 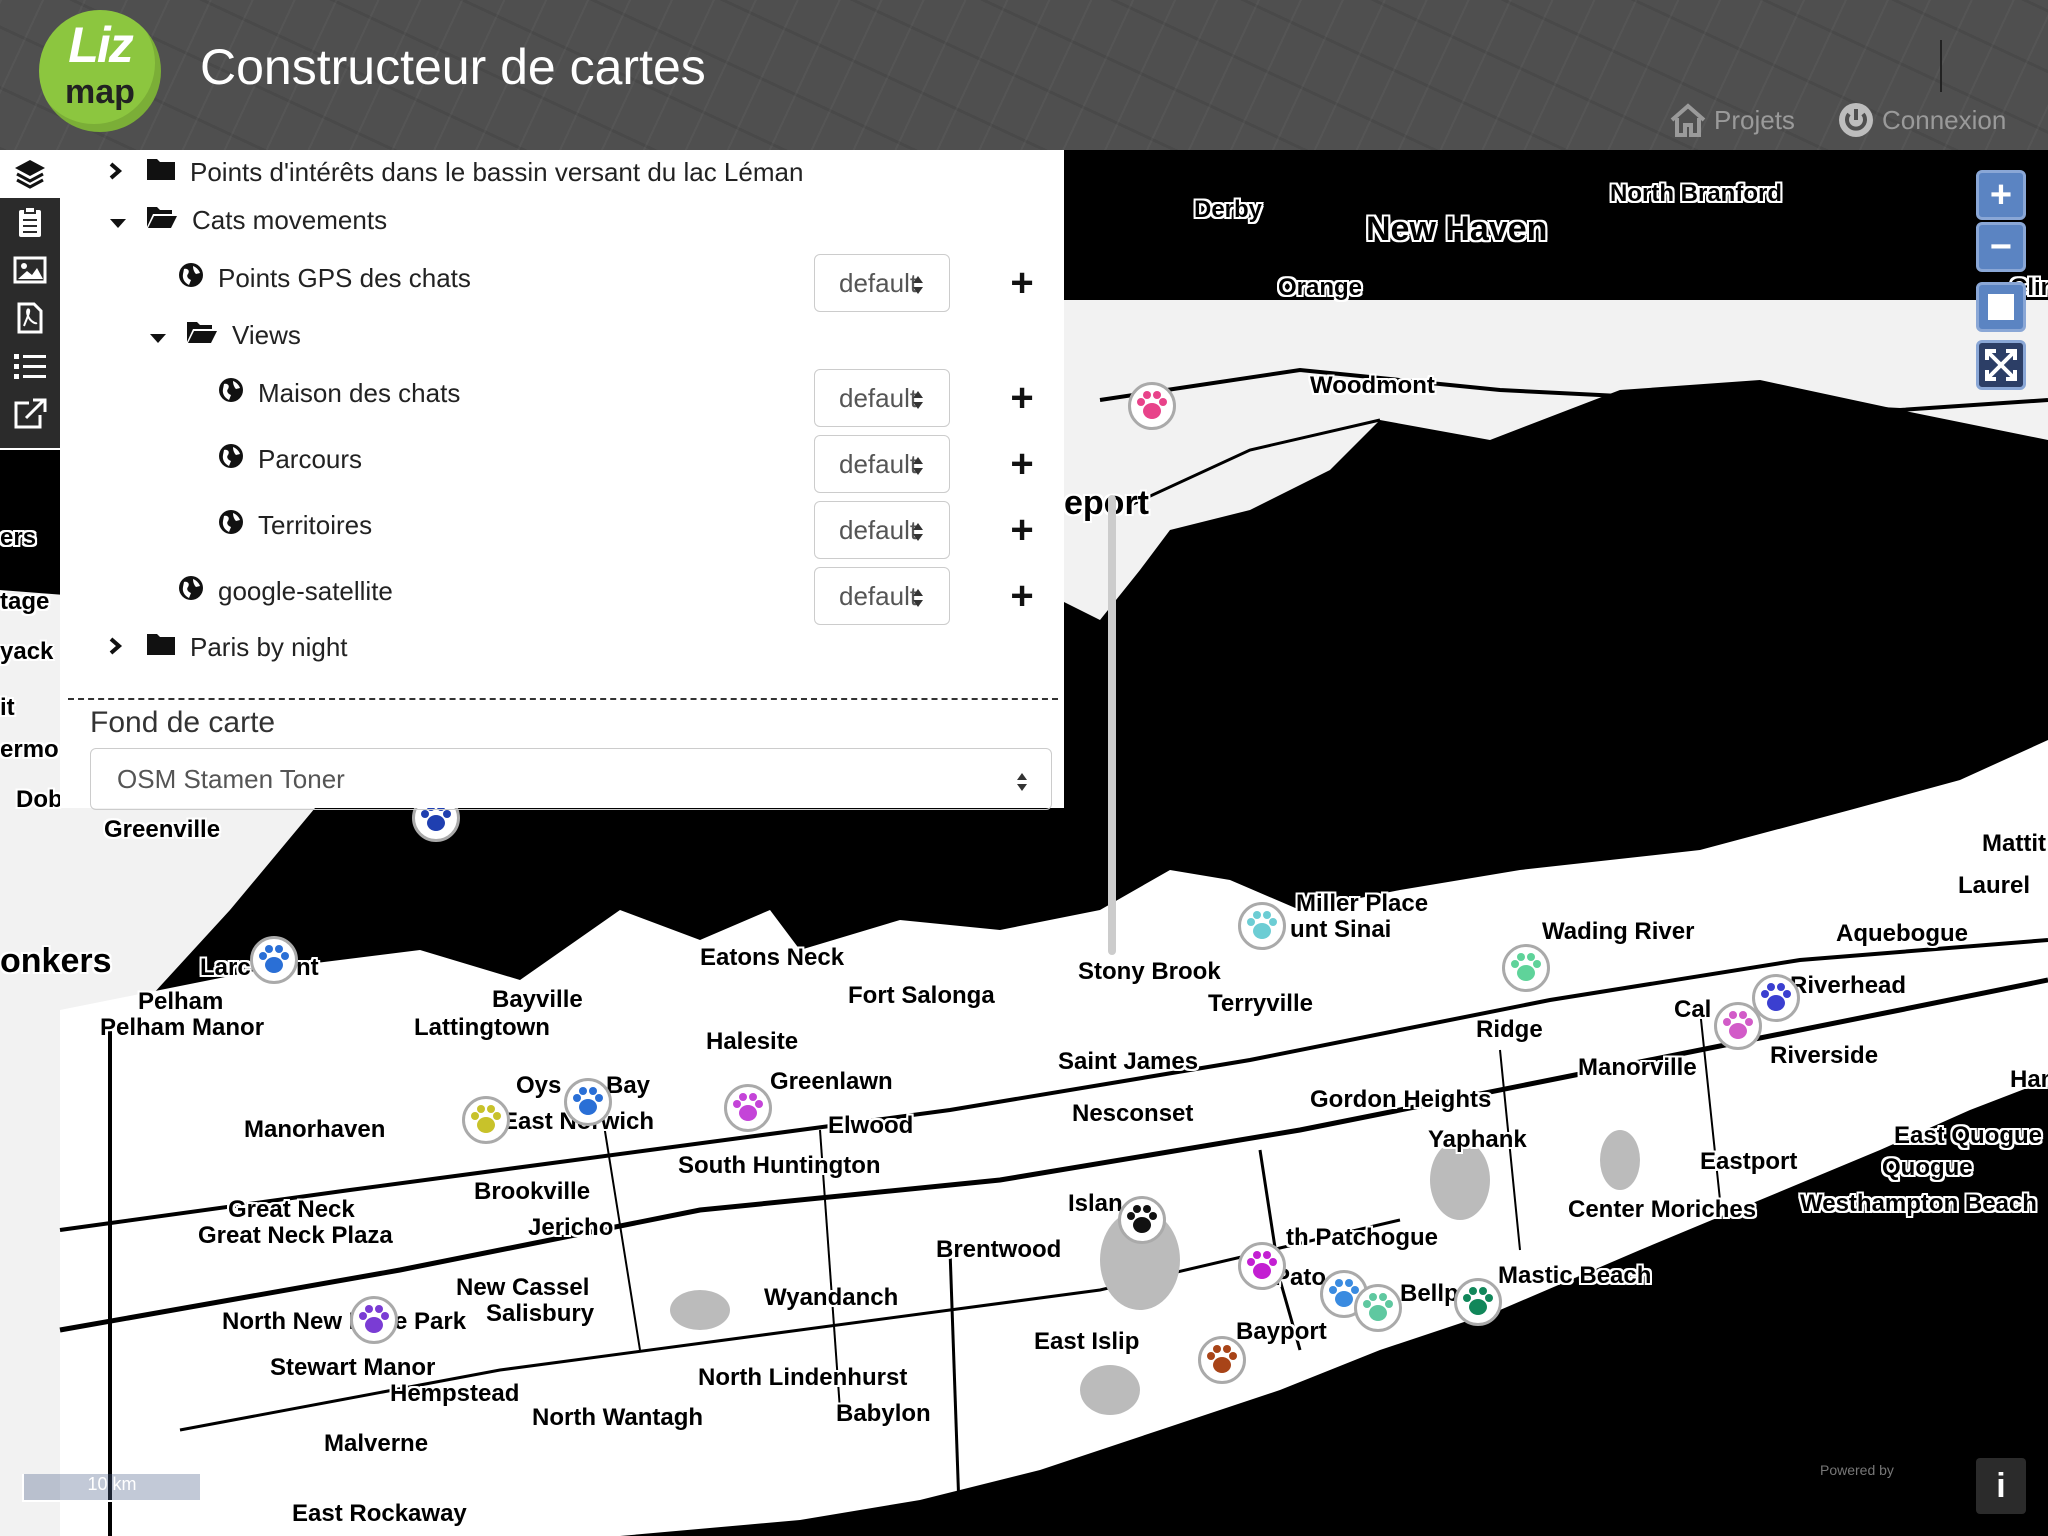 I want to click on external-link-icon, so click(x=30, y=413).